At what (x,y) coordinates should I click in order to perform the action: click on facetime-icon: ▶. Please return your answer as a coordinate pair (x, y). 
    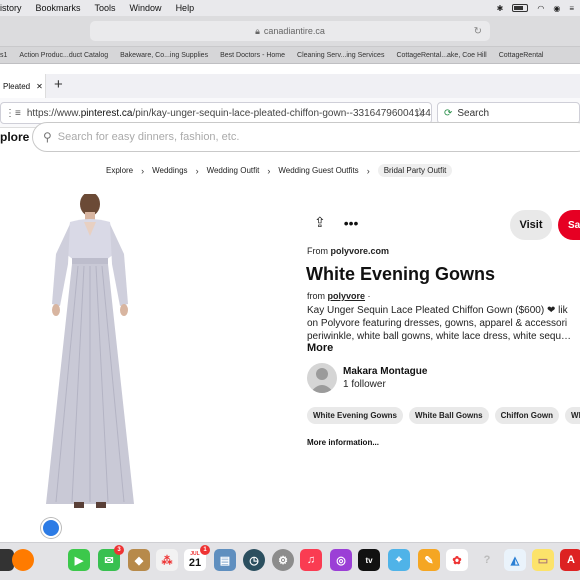
    Looking at the image, I should click on (79, 560).